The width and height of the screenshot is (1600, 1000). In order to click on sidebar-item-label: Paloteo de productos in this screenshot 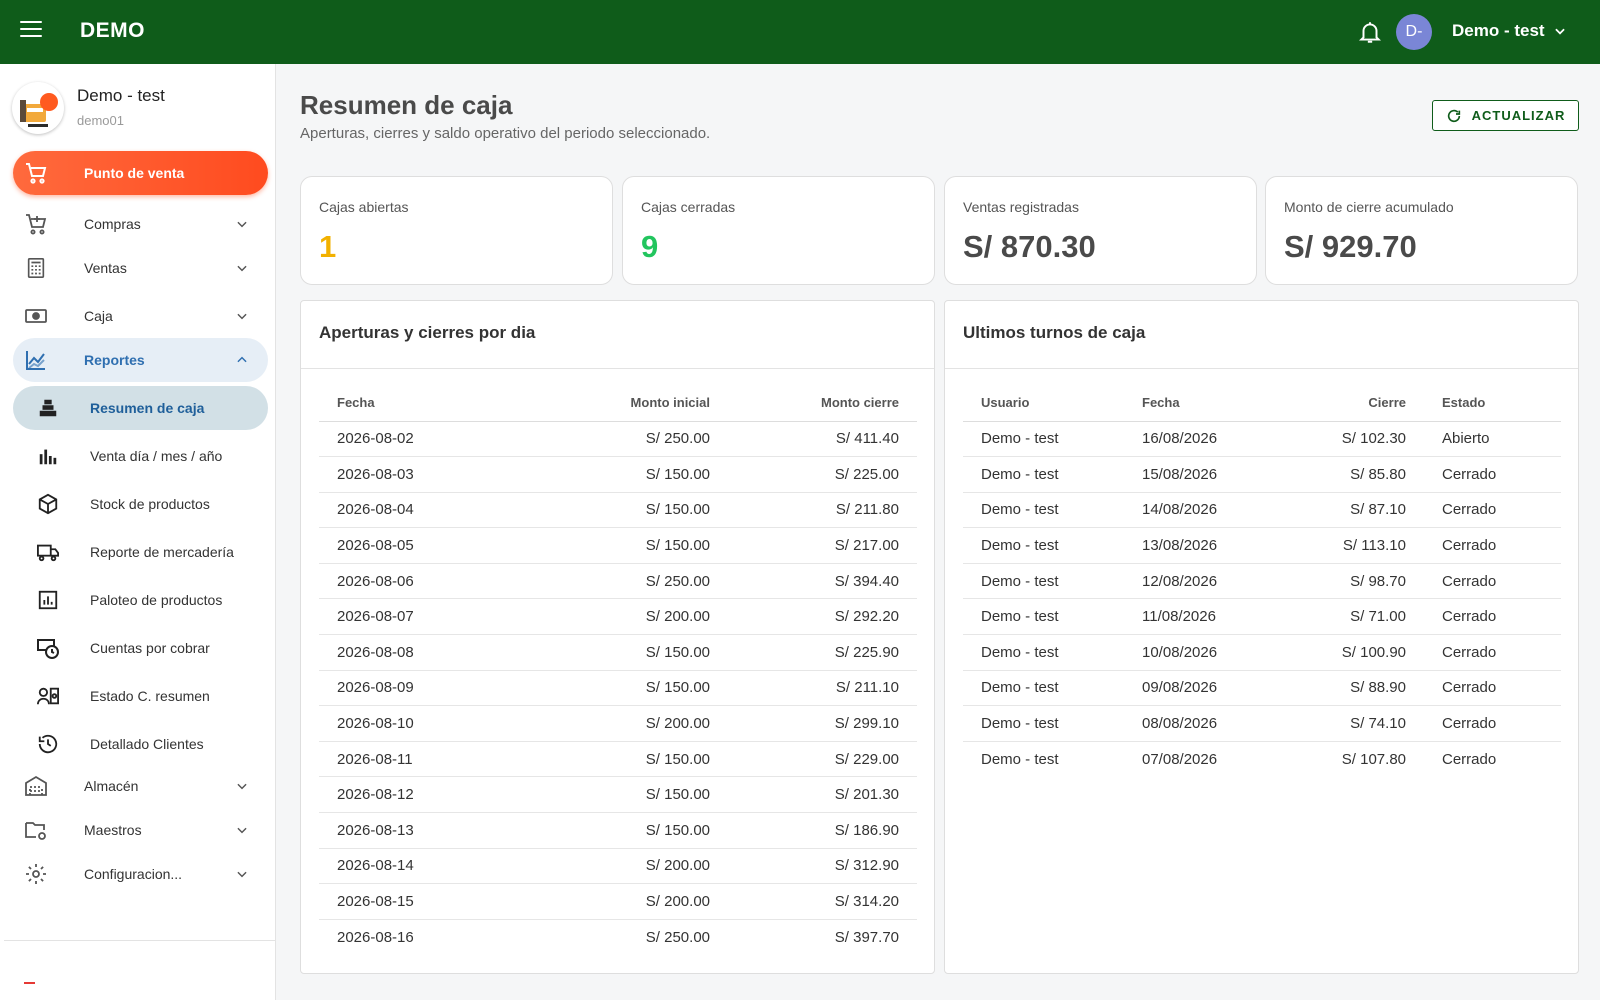, I will do `click(156, 600)`.